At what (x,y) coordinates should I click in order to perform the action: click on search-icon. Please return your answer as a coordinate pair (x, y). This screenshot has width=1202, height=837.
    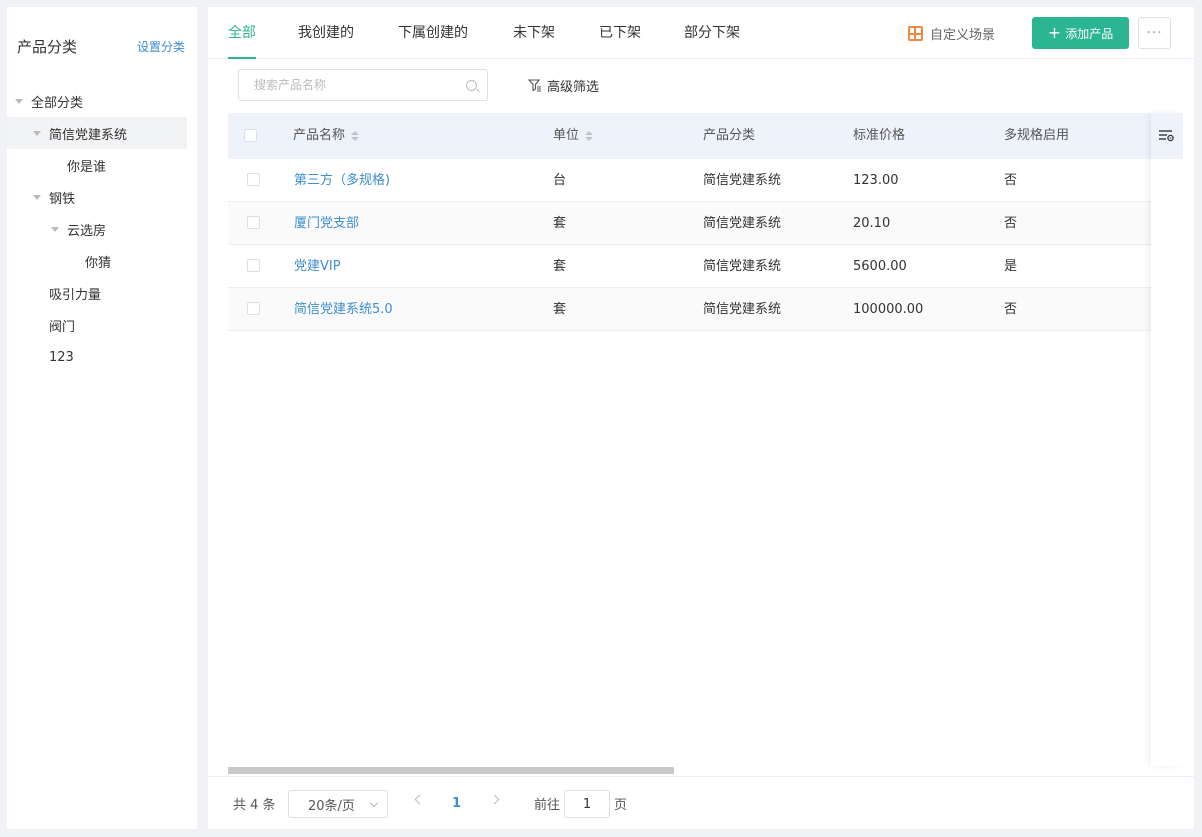
    Looking at the image, I should click on (471, 85).